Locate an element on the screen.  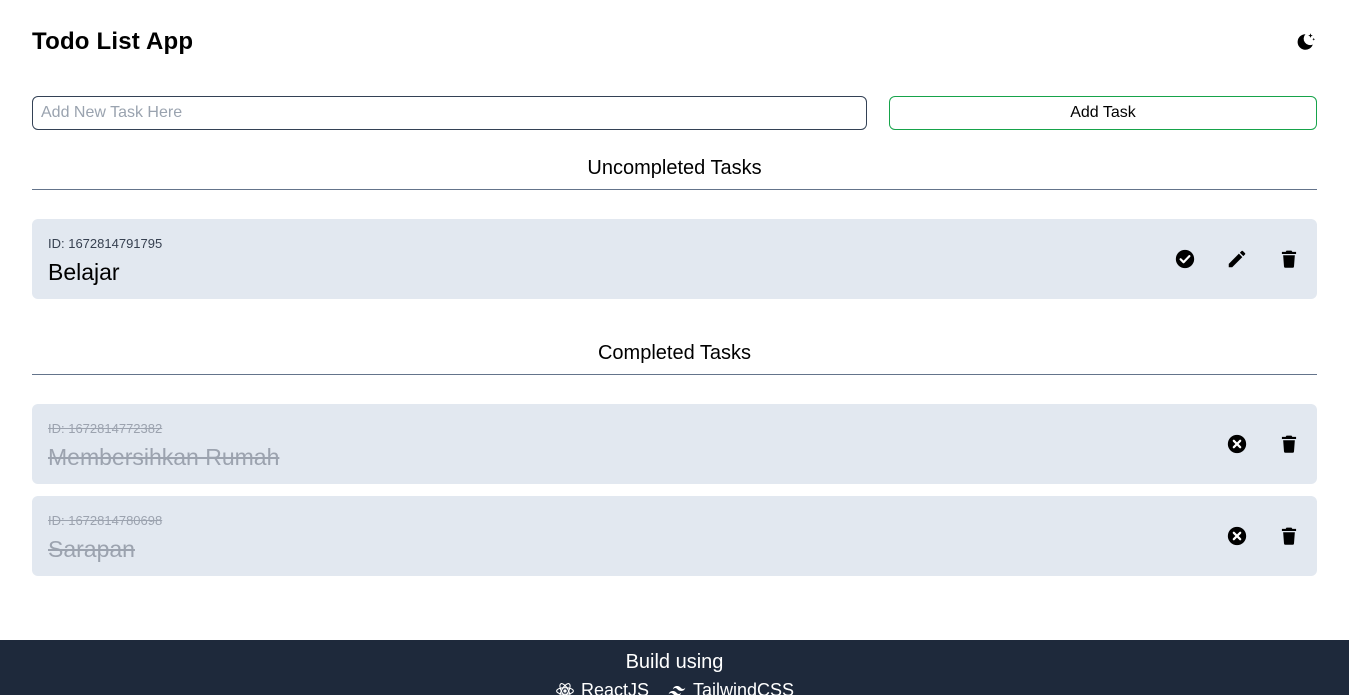
new-task-input is located at coordinates (449, 113).